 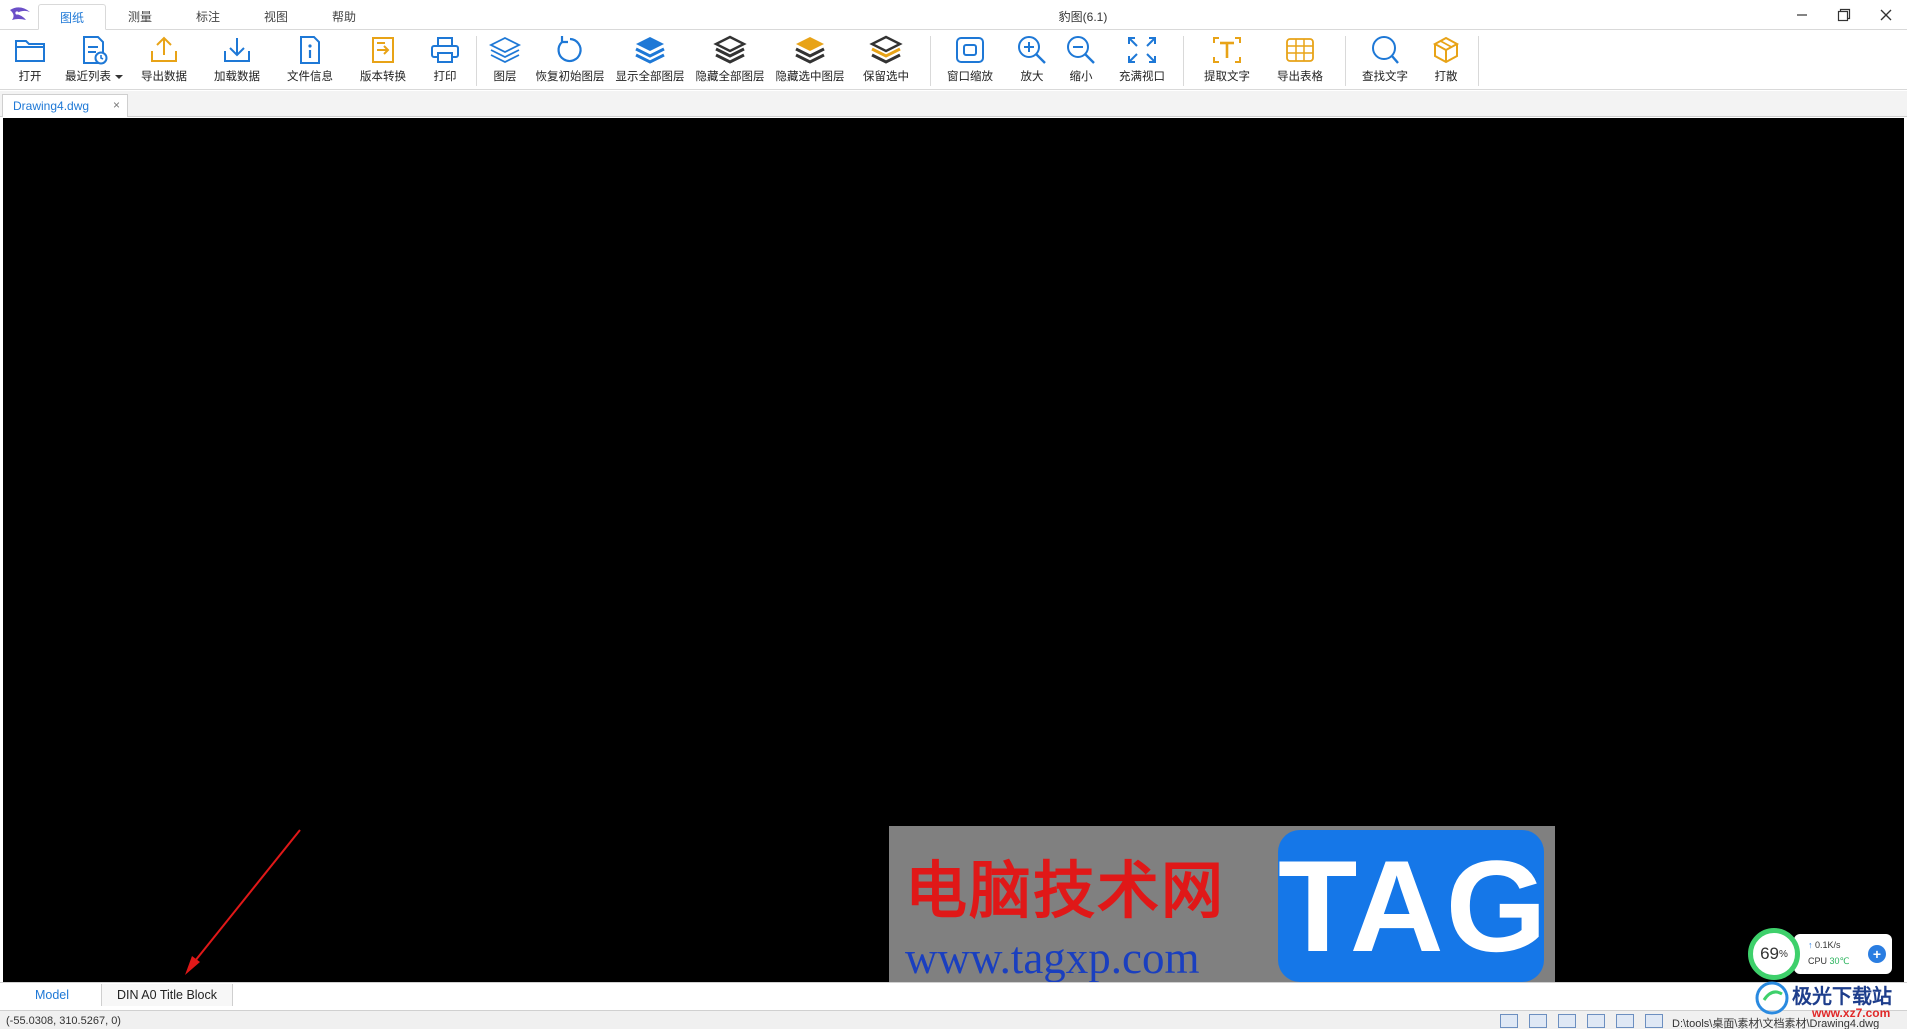 I want to click on cursor-coordinates: (-55.0308, 310.5267, 0), so click(x=63, y=1021).